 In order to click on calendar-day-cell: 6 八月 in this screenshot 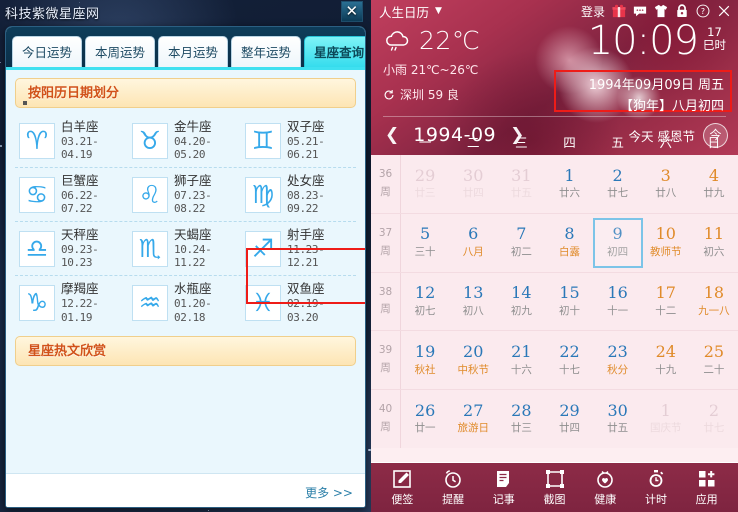, I will do `click(473, 243)`.